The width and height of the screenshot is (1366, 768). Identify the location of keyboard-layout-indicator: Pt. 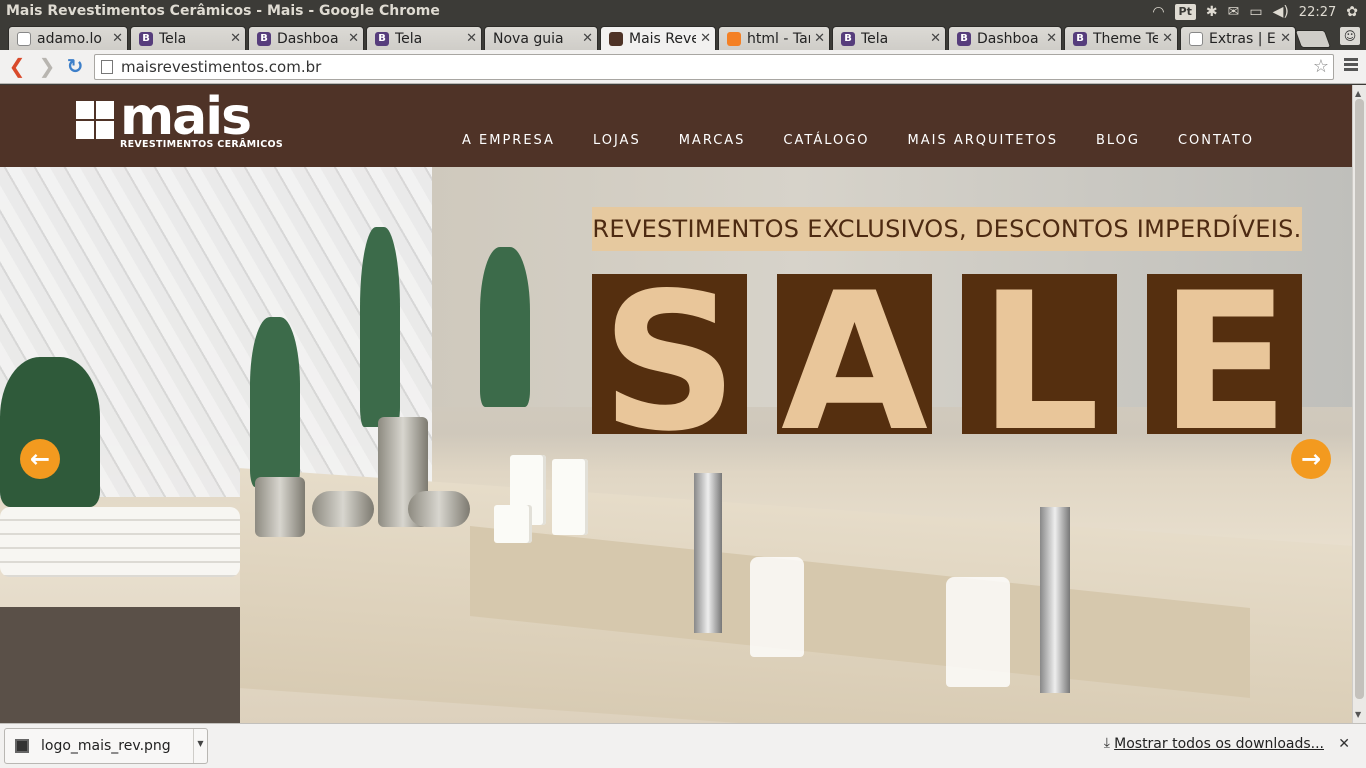
(1185, 12).